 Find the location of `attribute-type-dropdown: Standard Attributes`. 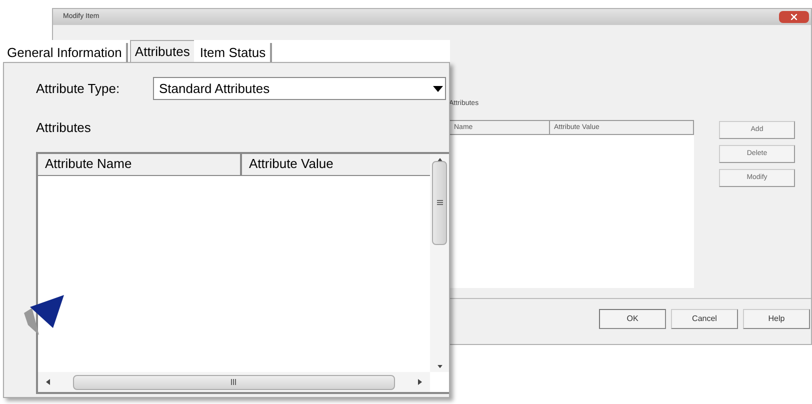

attribute-type-dropdown: Standard Attributes is located at coordinates (299, 88).